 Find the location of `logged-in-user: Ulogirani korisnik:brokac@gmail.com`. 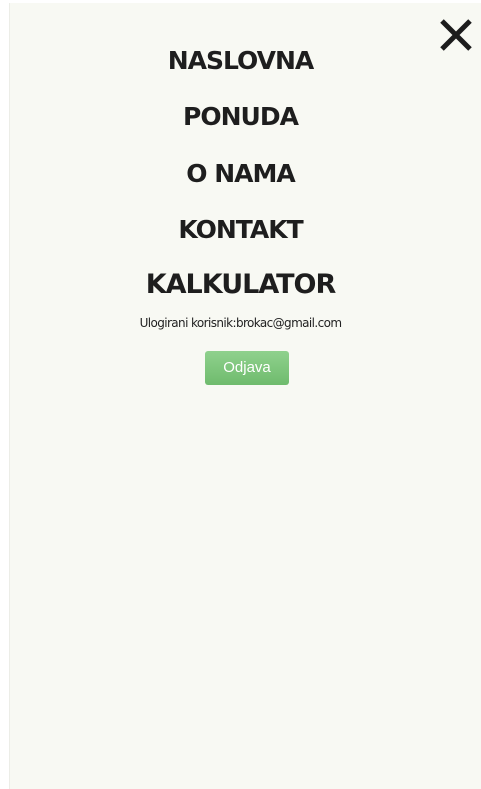

logged-in-user: Ulogirani korisnik:brokac@gmail.com is located at coordinates (240, 323).